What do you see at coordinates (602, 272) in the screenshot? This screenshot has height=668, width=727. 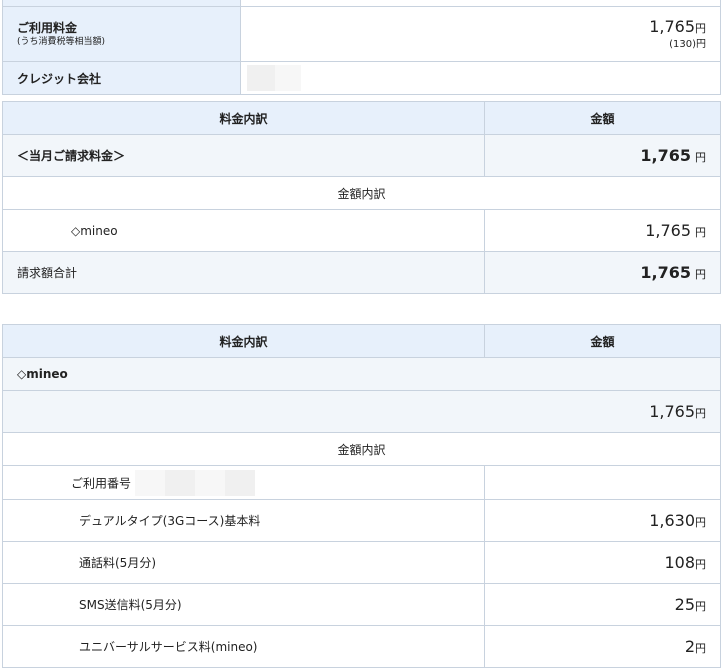 I see `total-value-cell: 1,765 円` at bounding box center [602, 272].